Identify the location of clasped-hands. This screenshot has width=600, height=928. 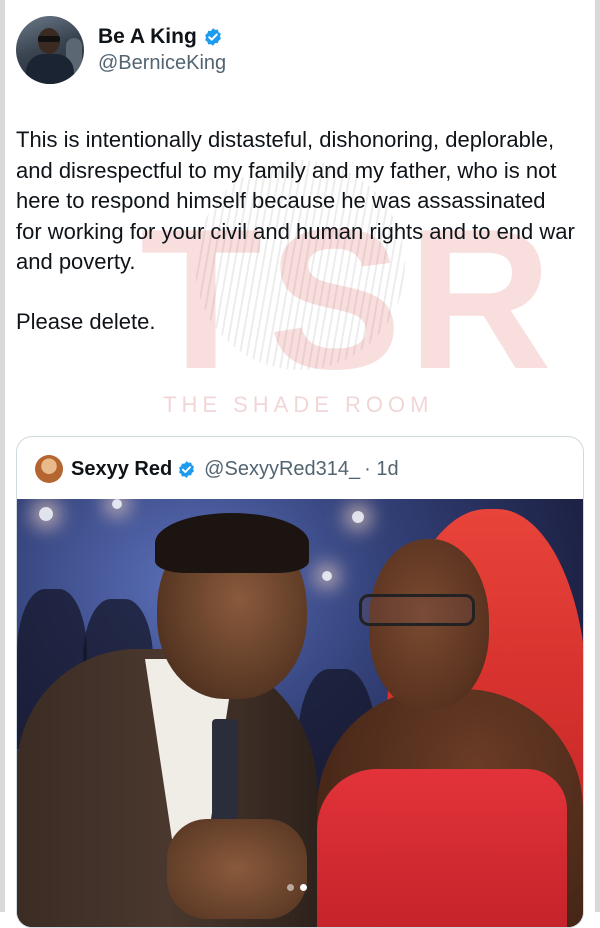
(237, 869).